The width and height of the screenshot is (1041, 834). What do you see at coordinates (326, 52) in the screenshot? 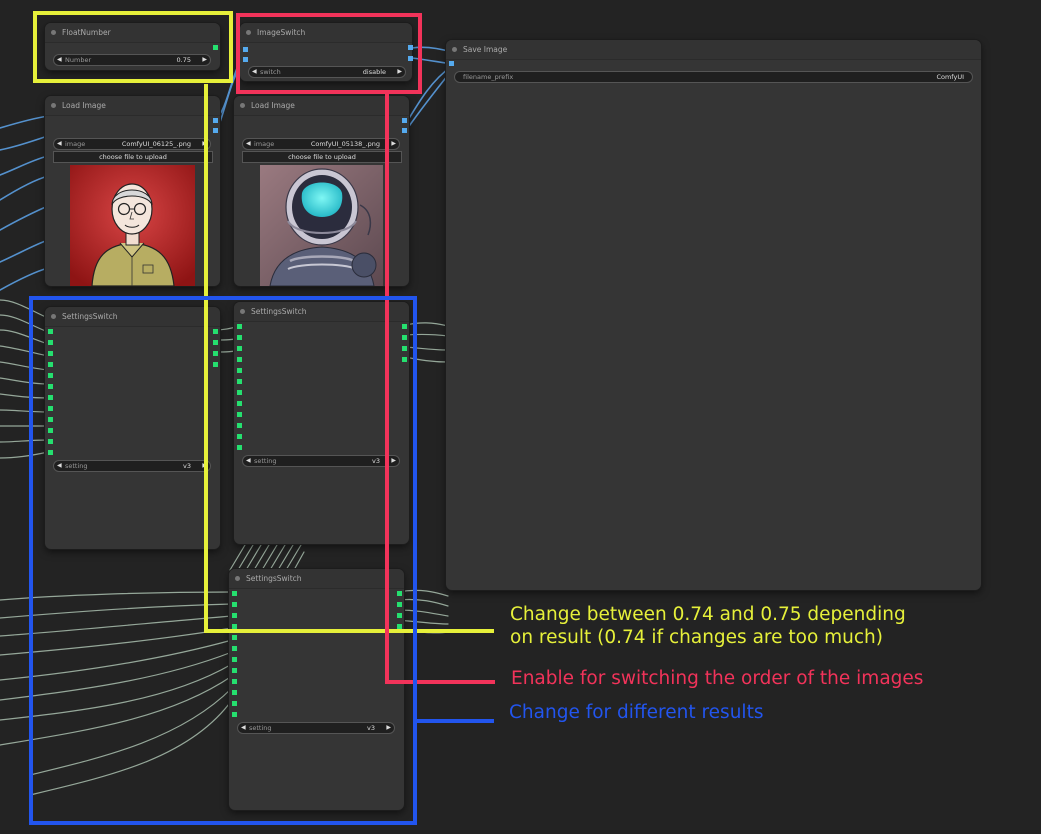
I see `image-switch-node: ImageSwitch ◀ switch disable ▶` at bounding box center [326, 52].